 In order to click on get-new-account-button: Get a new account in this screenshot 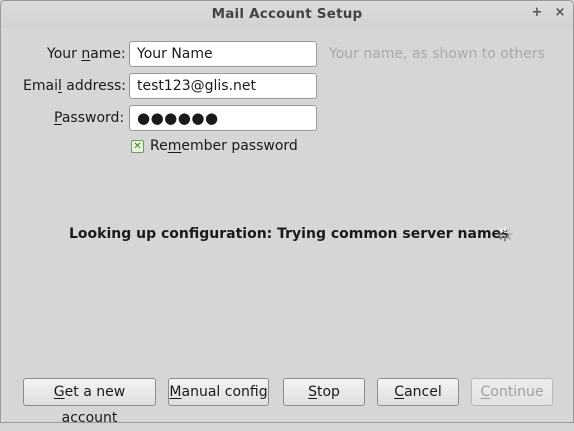, I will do `click(89, 402)`.